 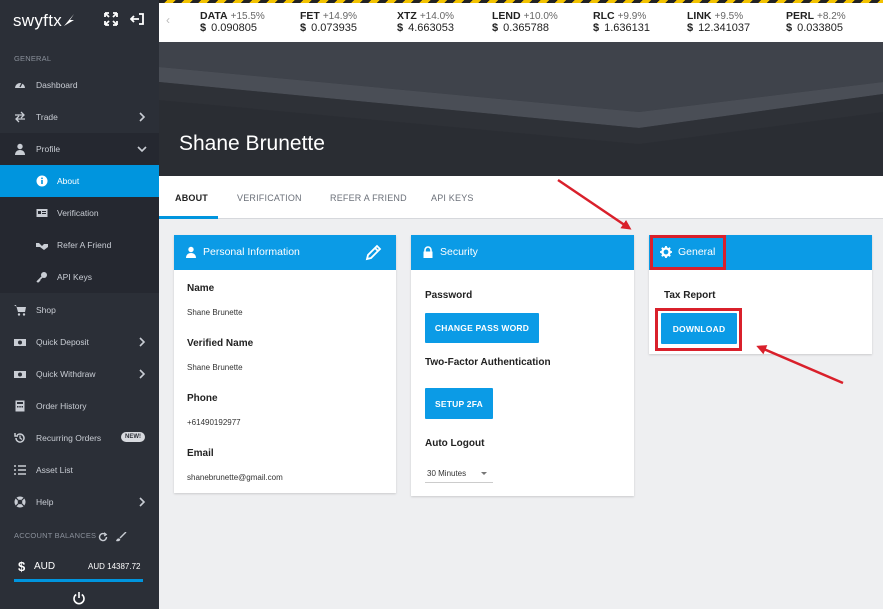 What do you see at coordinates (594, 204) in the screenshot?
I see `arrow-to-general` at bounding box center [594, 204].